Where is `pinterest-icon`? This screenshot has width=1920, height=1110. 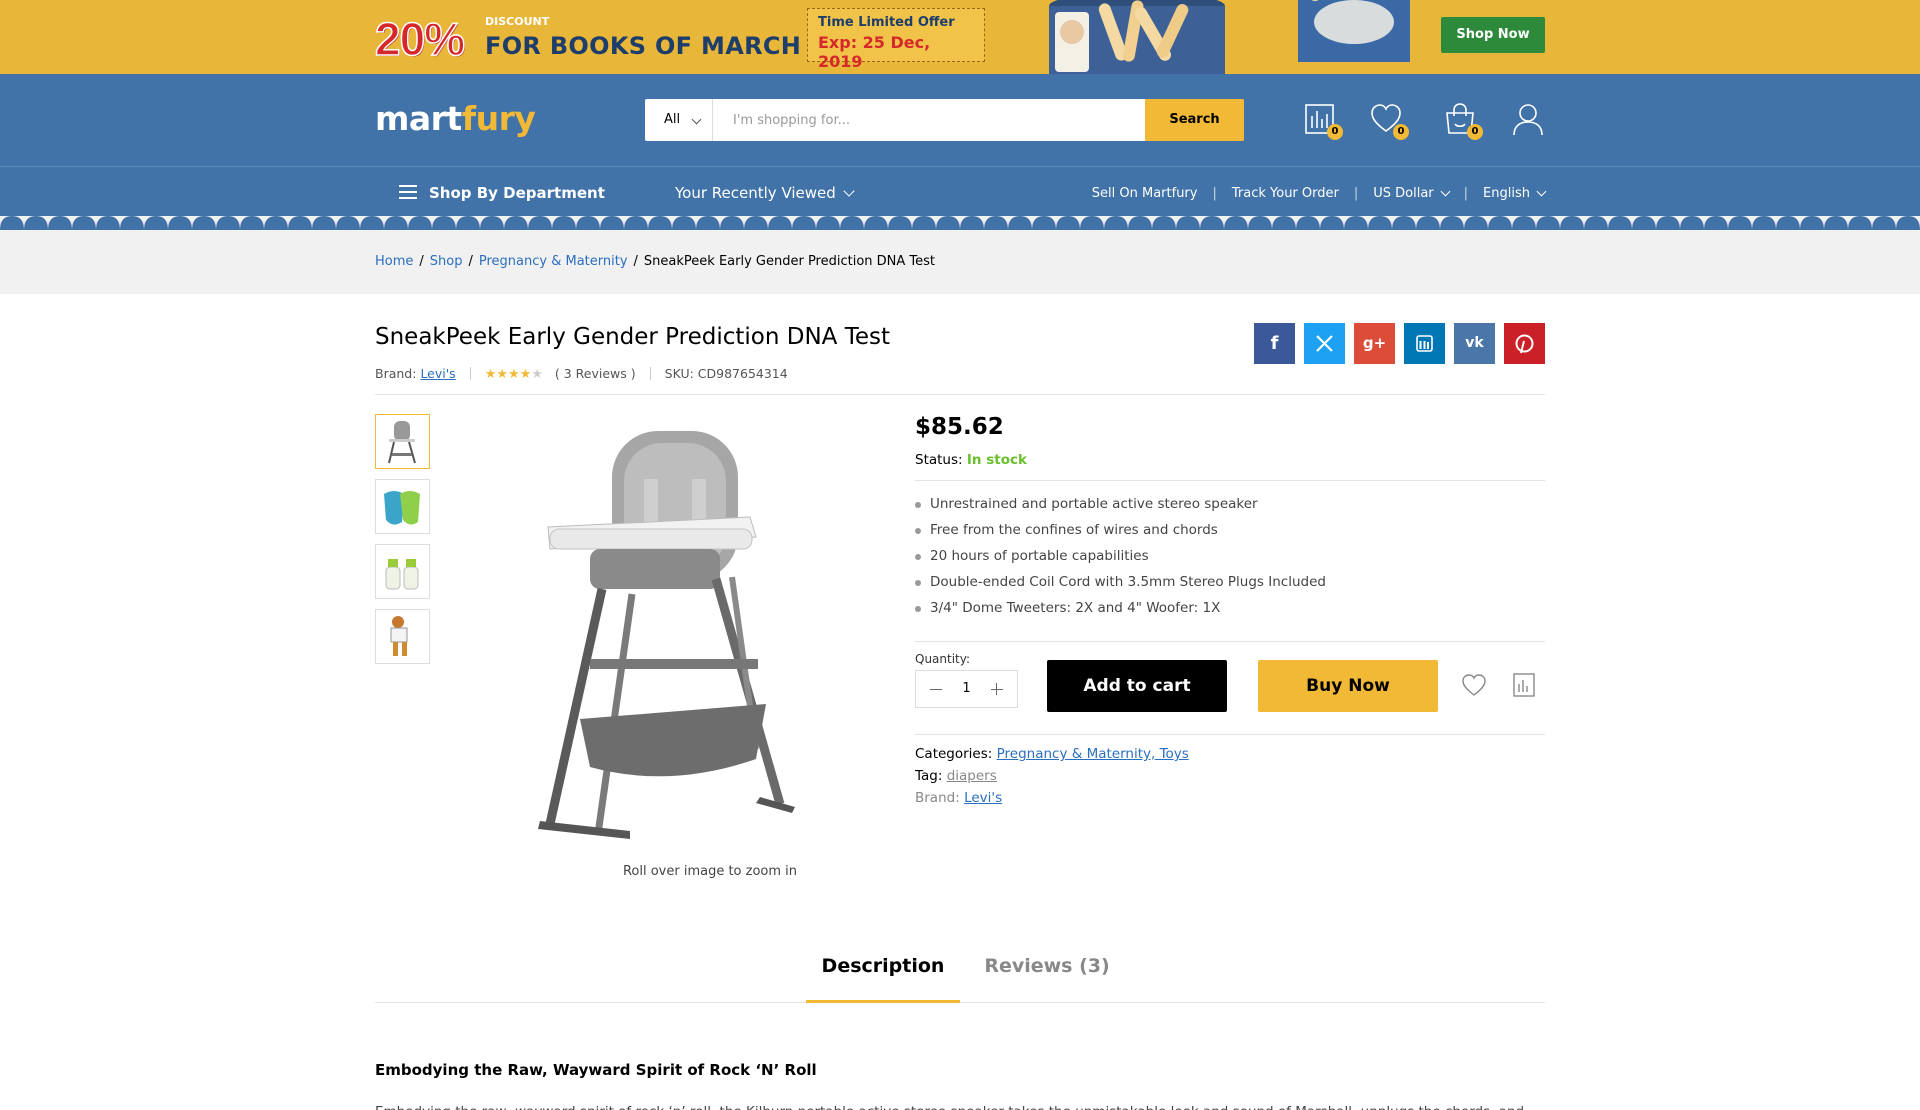 pinterest-icon is located at coordinates (1524, 344).